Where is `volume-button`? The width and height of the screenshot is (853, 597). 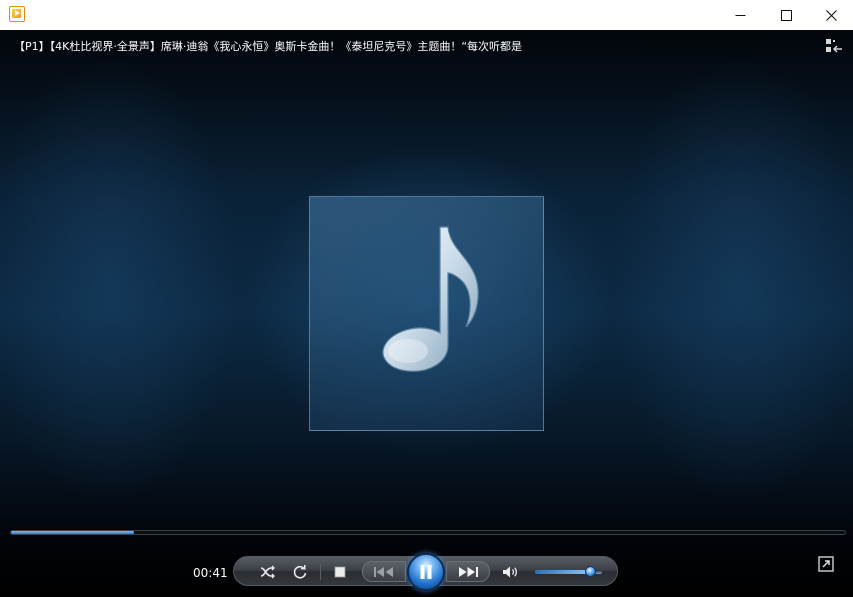
volume-button is located at coordinates (511, 572).